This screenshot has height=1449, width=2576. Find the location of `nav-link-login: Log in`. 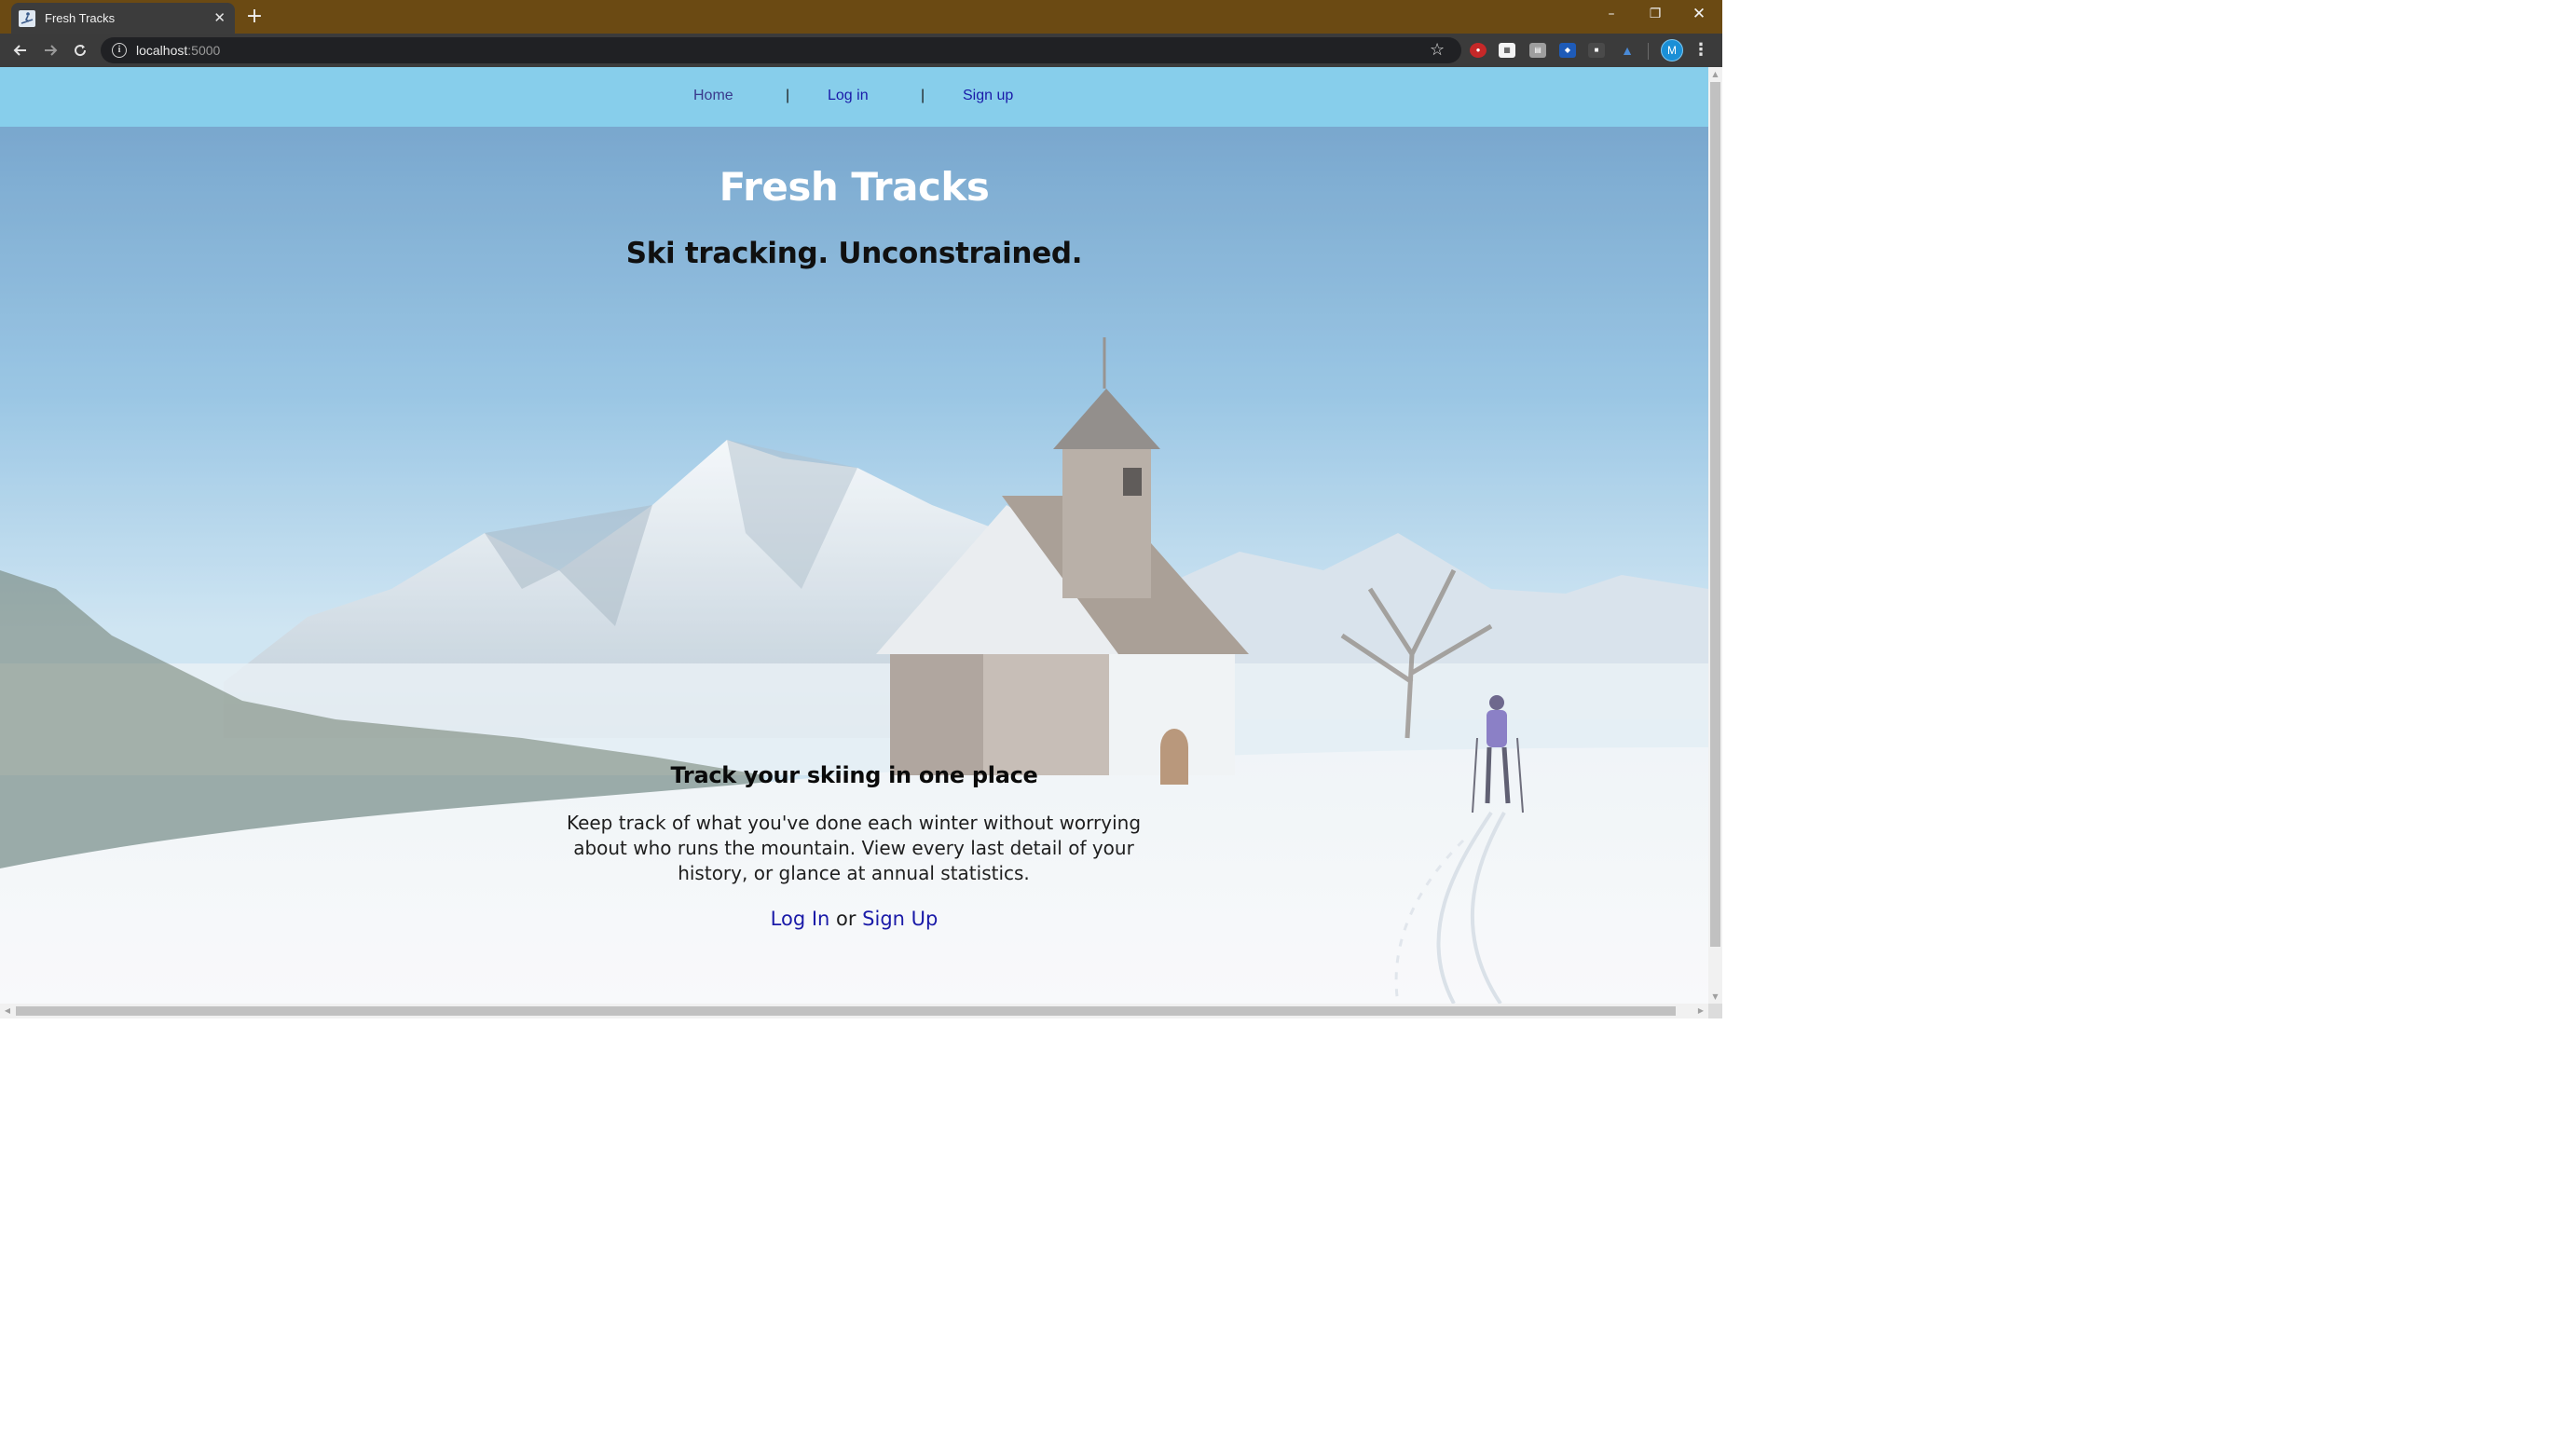

nav-link-login: Log in is located at coordinates (848, 96).